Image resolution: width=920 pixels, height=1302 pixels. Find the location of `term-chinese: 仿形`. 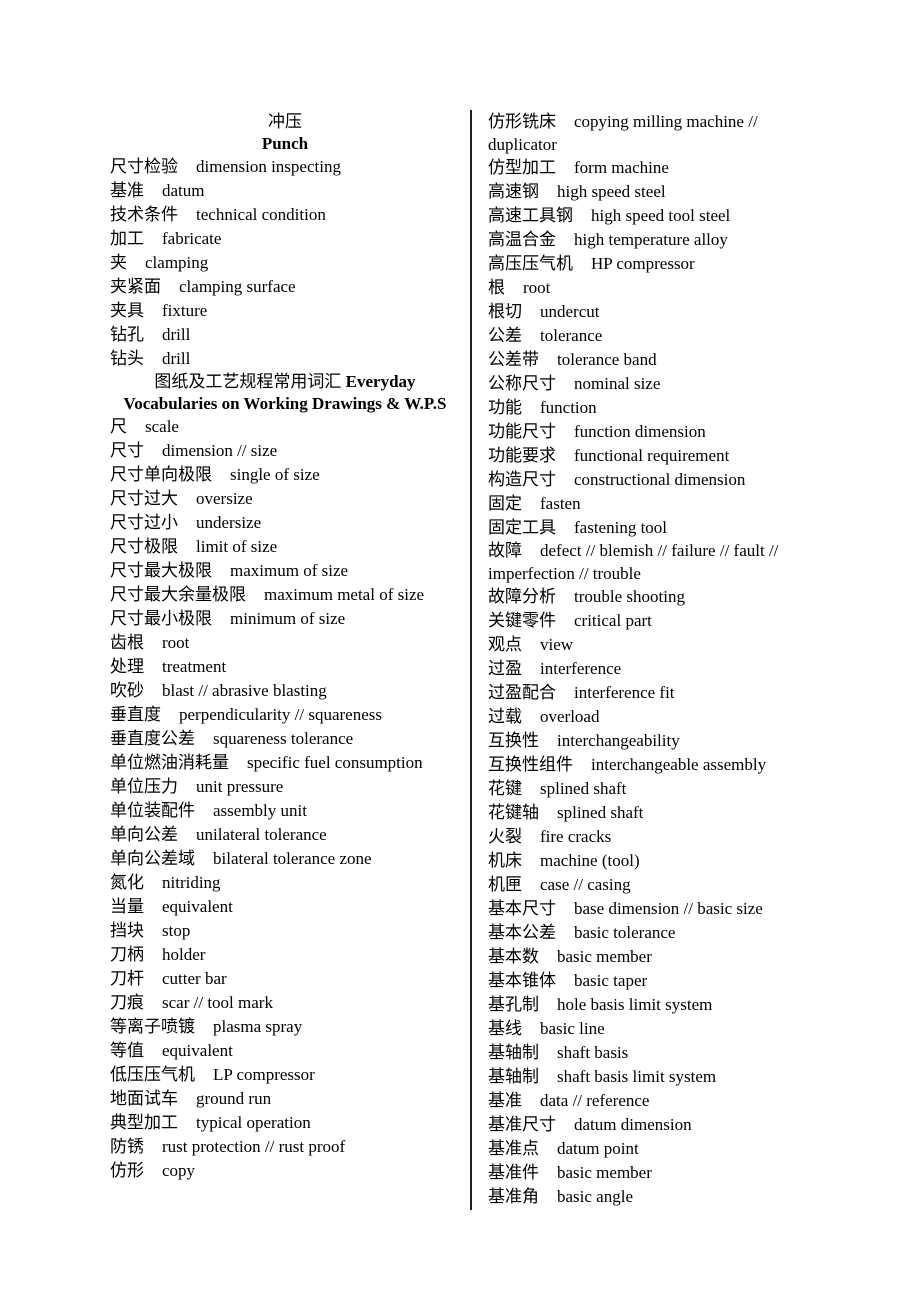

term-chinese: 仿形 is located at coordinates (127, 1171).